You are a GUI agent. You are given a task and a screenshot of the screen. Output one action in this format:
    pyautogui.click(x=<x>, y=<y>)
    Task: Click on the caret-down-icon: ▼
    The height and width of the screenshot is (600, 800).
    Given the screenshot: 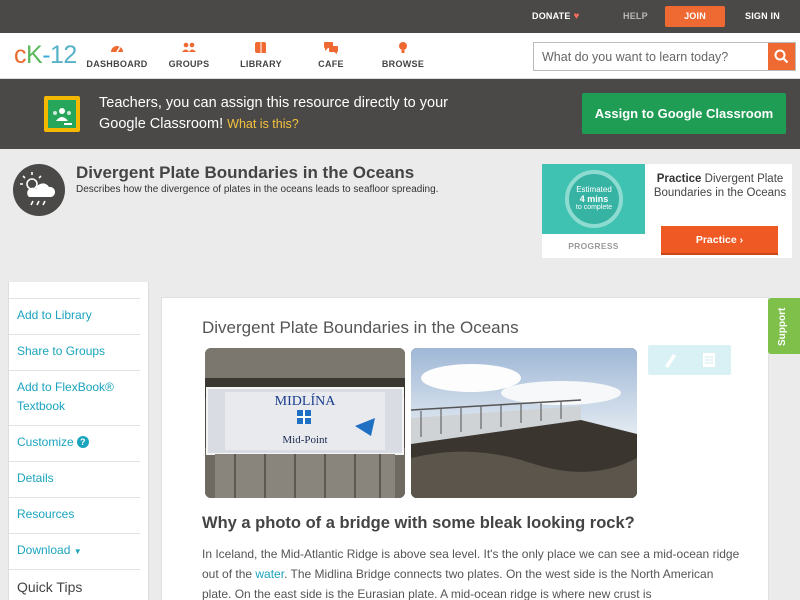 What is the action you would take?
    pyautogui.click(x=77, y=551)
    